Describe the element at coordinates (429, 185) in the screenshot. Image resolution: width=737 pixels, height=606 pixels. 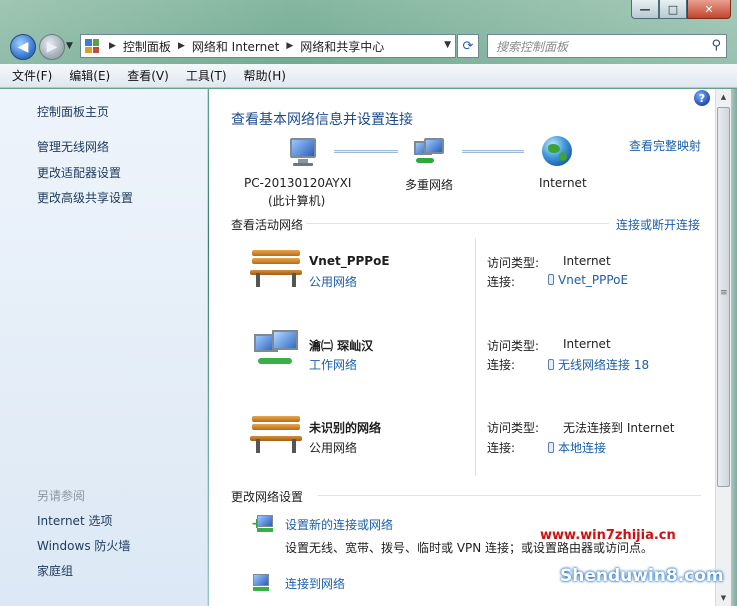
I see `multiple-networks-label: 多重网络` at that location.